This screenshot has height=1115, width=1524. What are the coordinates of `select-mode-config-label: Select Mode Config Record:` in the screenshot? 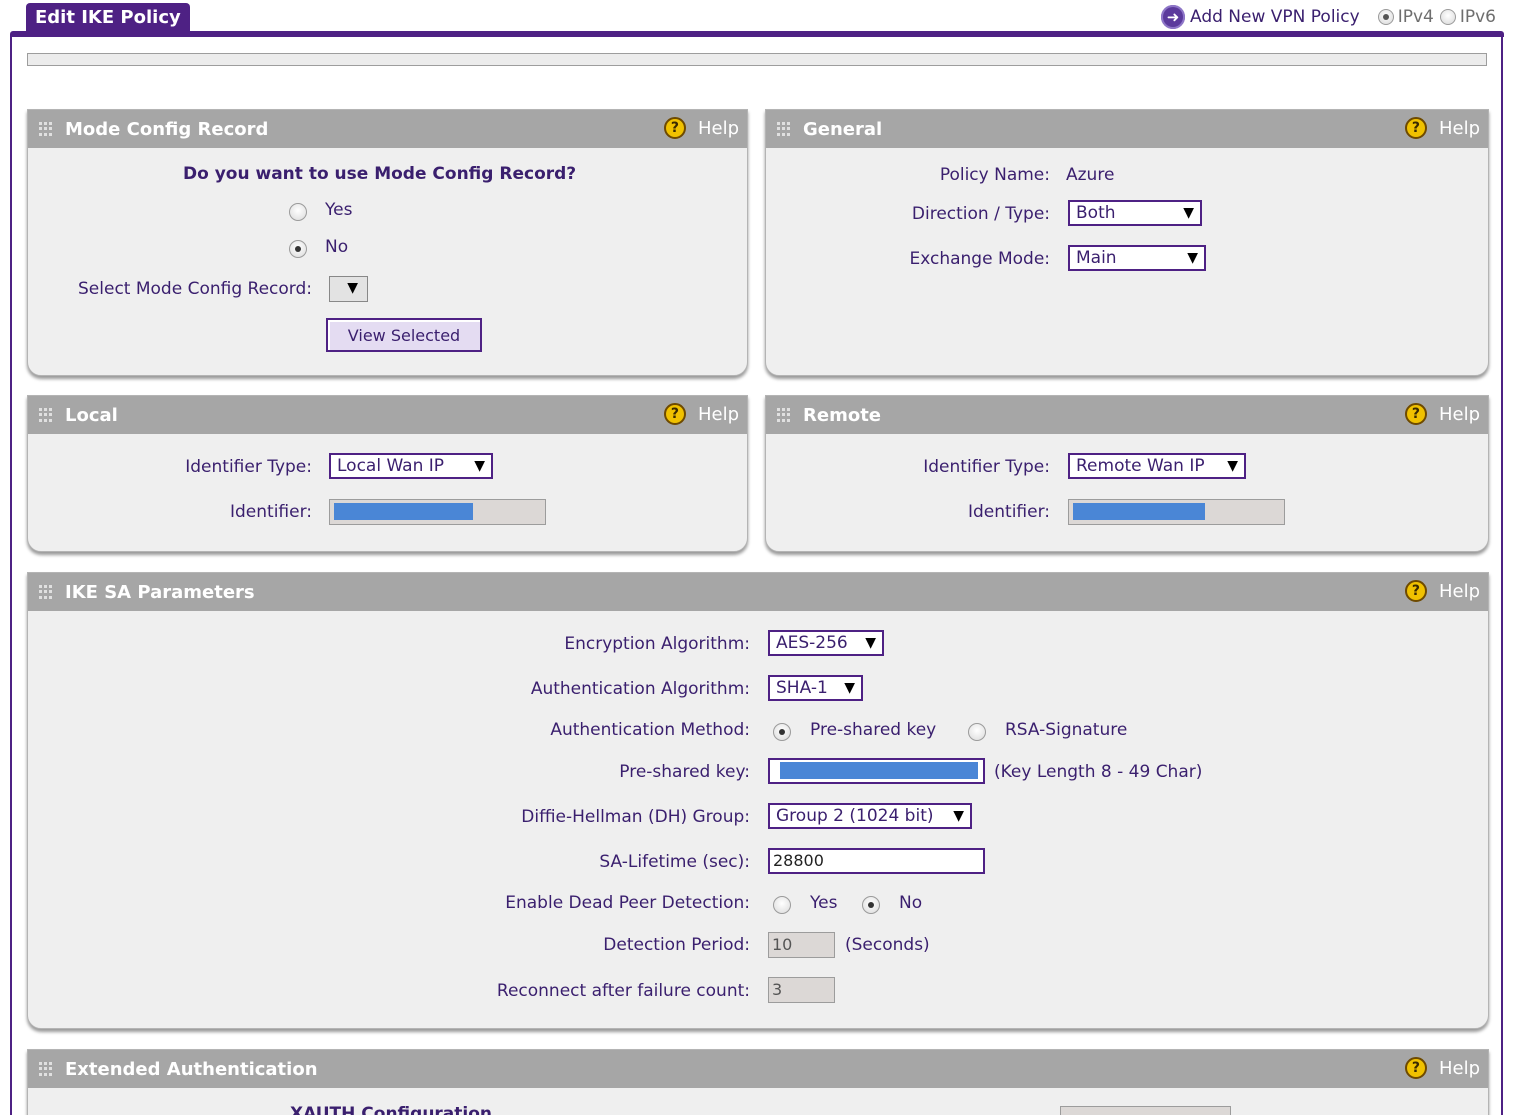 It's located at (195, 289).